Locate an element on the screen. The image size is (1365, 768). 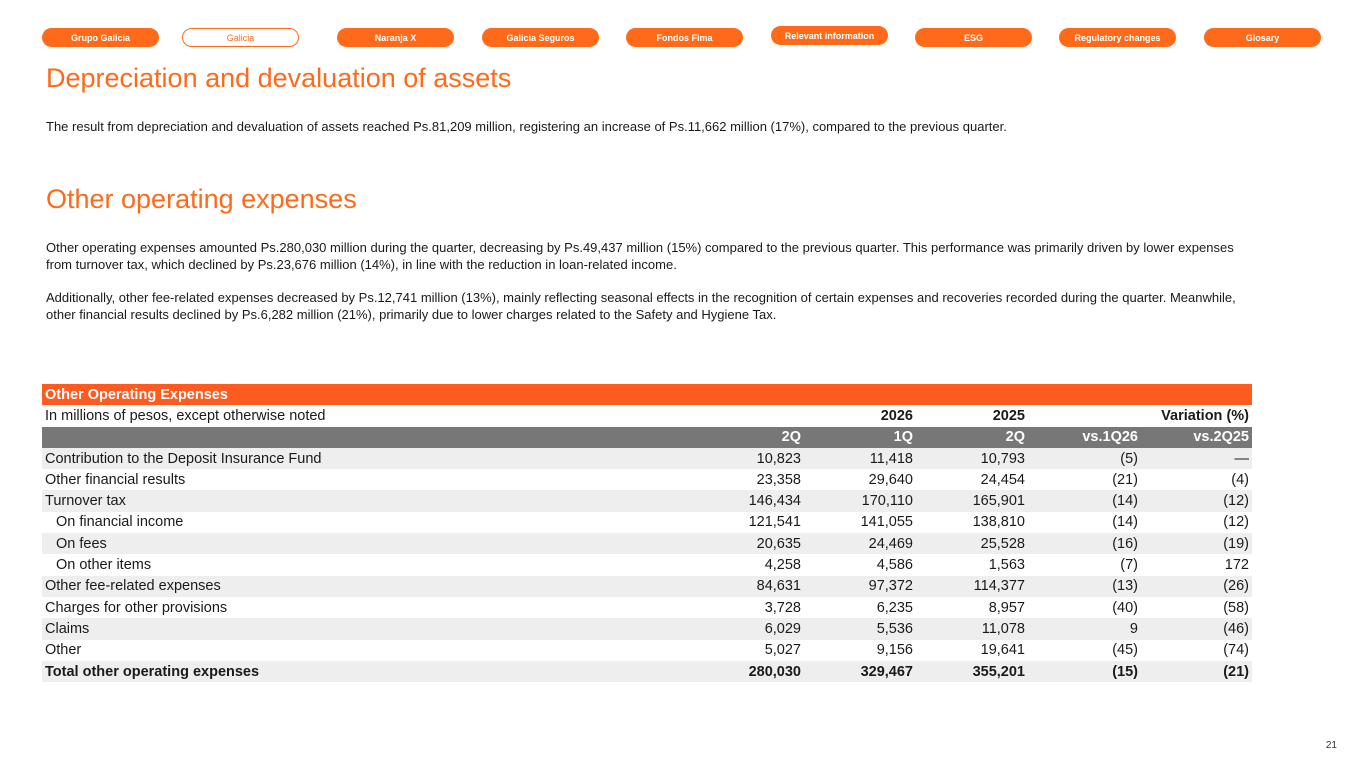
cell-value: 84,631 is located at coordinates (743, 586).